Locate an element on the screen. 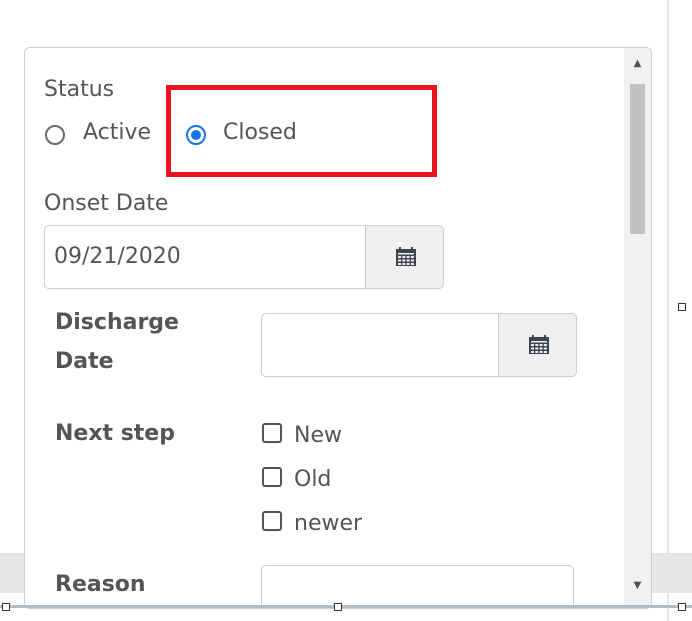 The width and height of the screenshot is (692, 621). next-step-old-checkbox is located at coordinates (272, 477).